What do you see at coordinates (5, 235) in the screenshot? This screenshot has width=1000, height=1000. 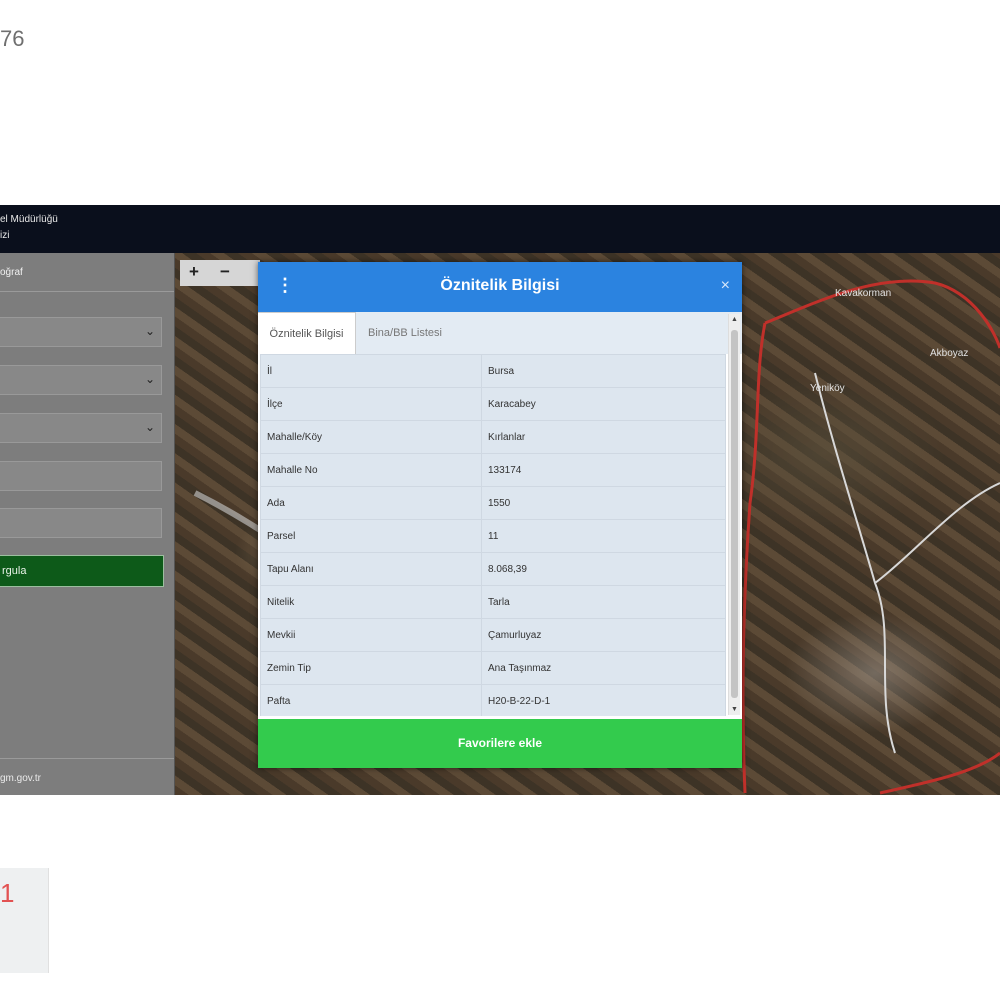 I see `org-subtitle: izi` at bounding box center [5, 235].